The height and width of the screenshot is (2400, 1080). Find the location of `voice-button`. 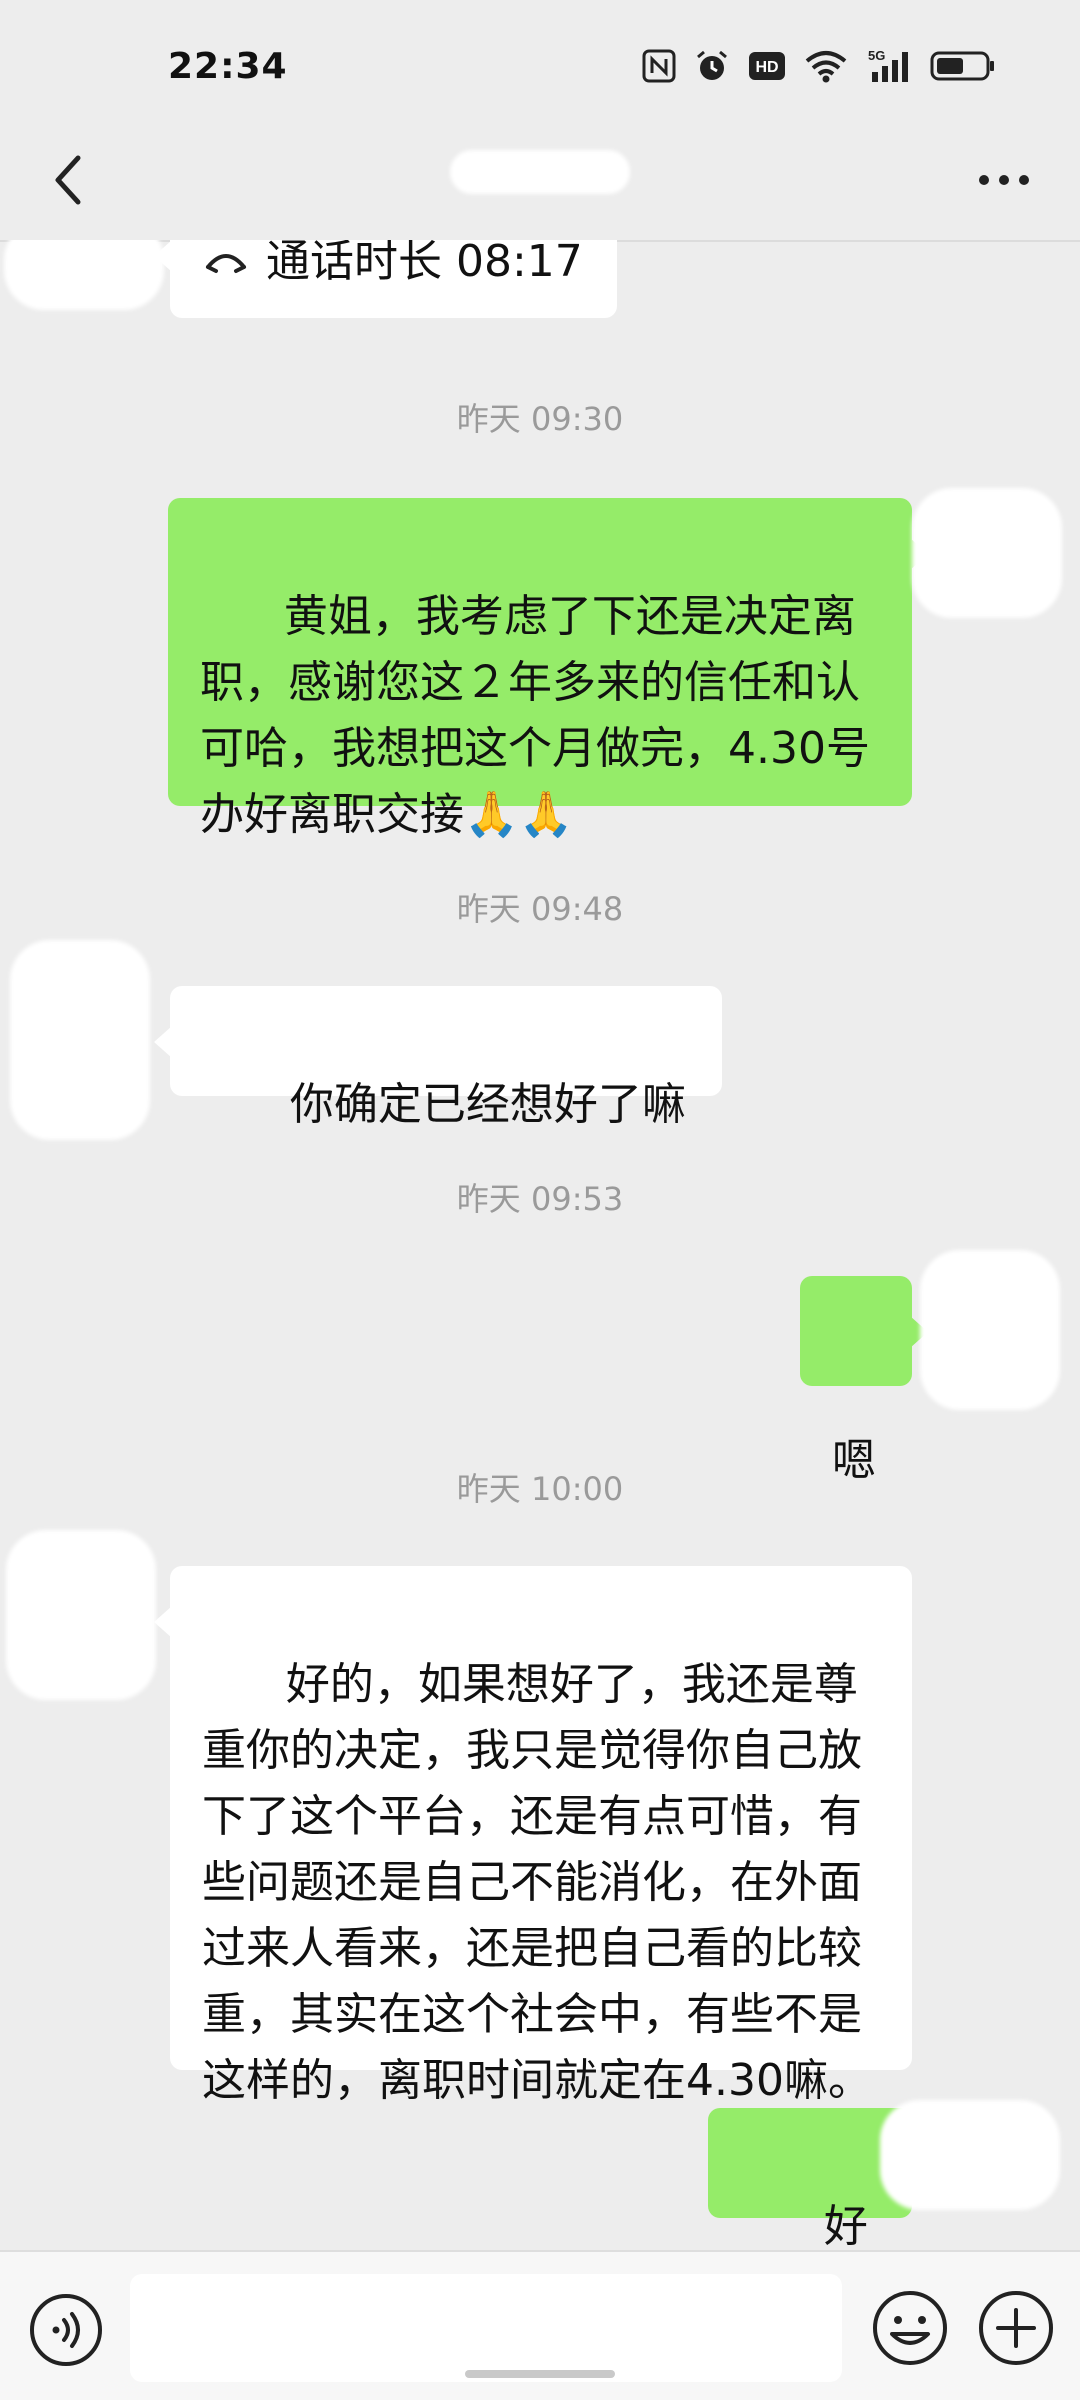

voice-button is located at coordinates (66, 2330).